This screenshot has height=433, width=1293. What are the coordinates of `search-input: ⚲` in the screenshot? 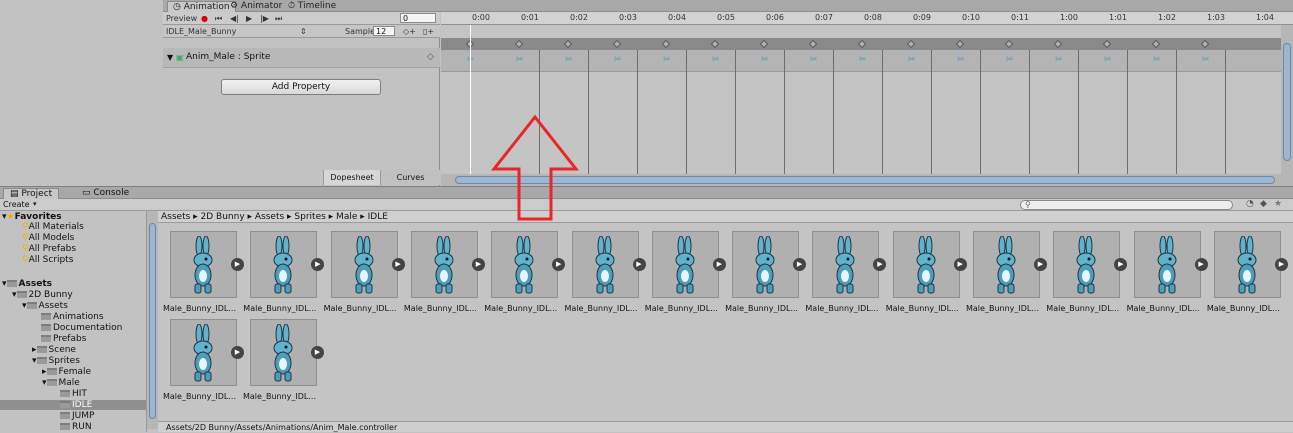 It's located at (1126, 205).